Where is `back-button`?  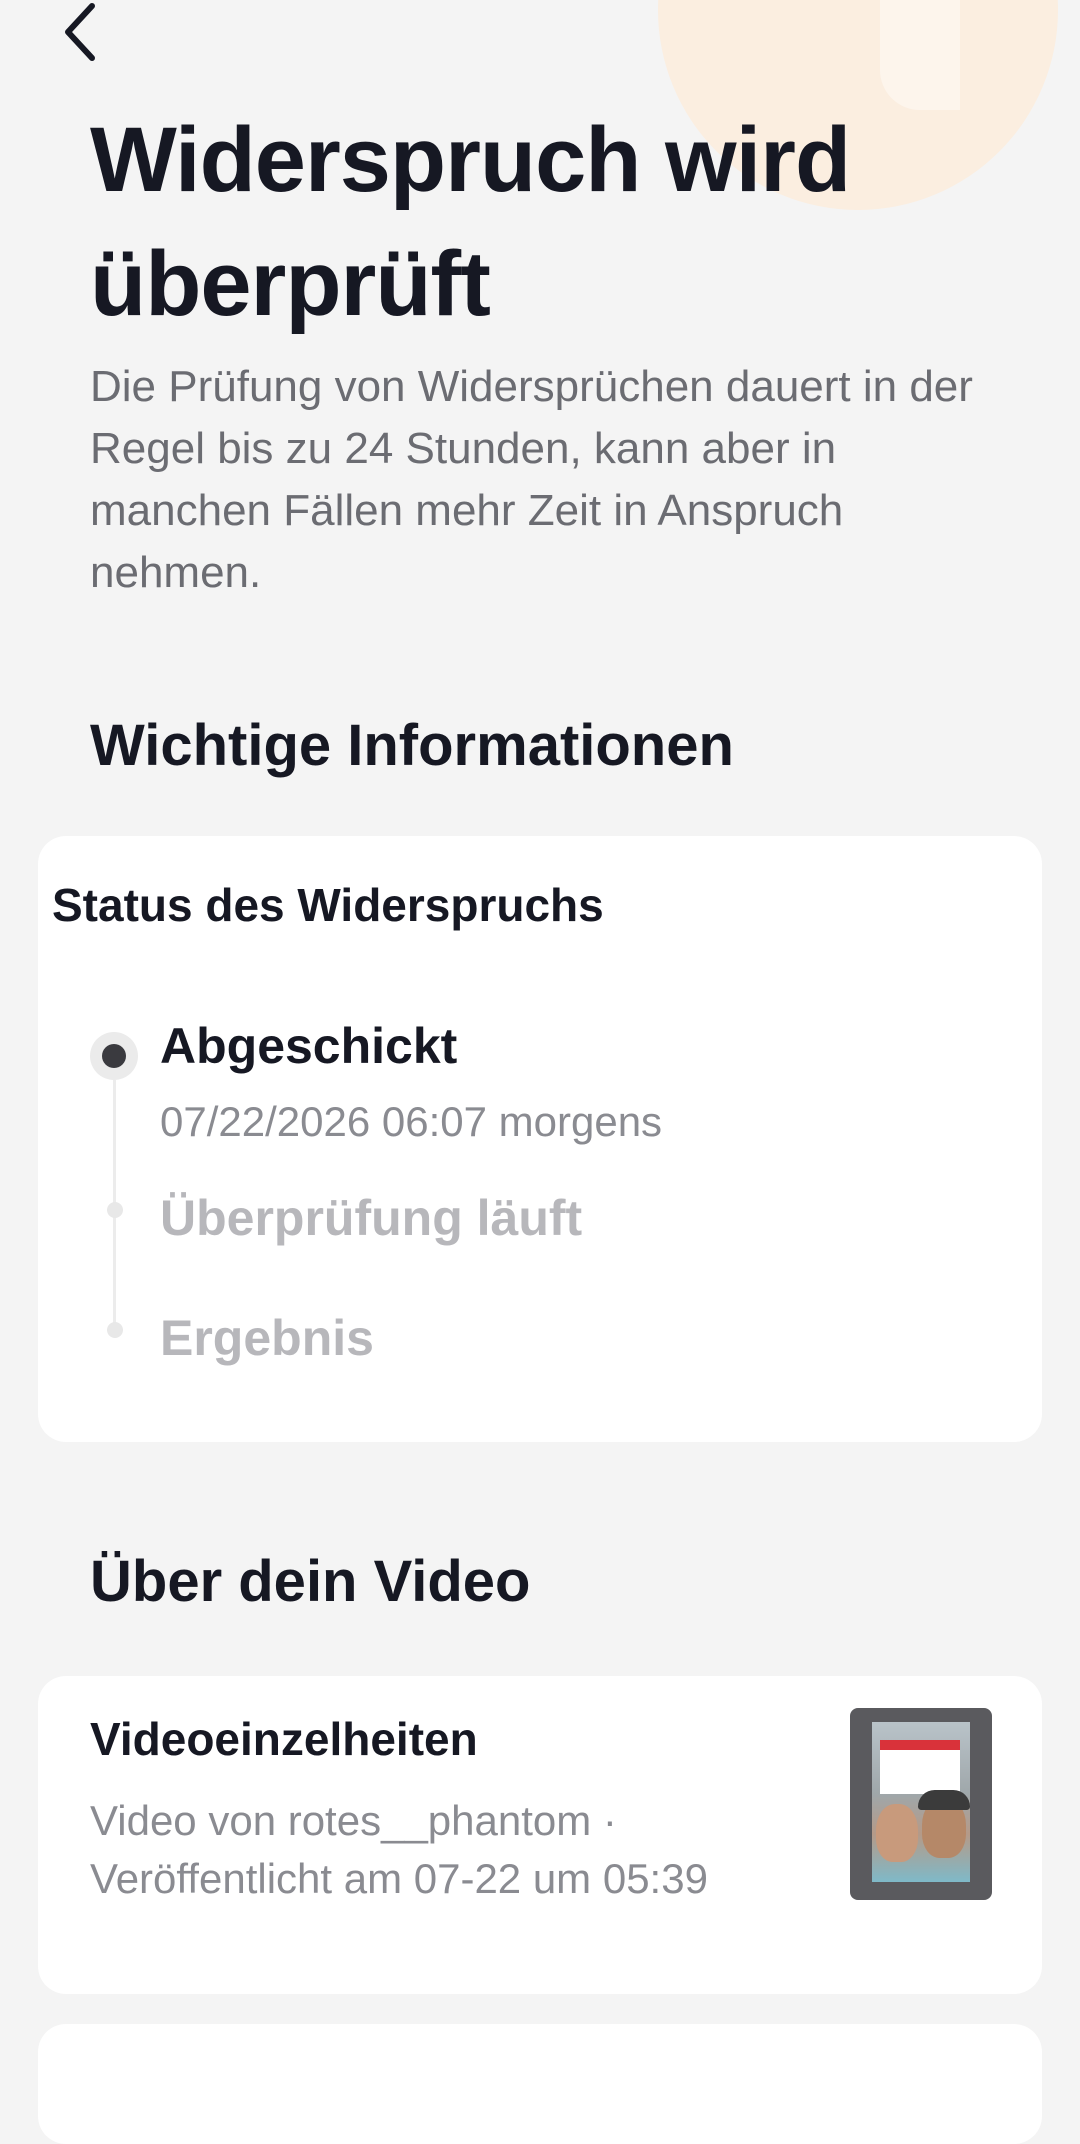 back-button is located at coordinates (80, 32).